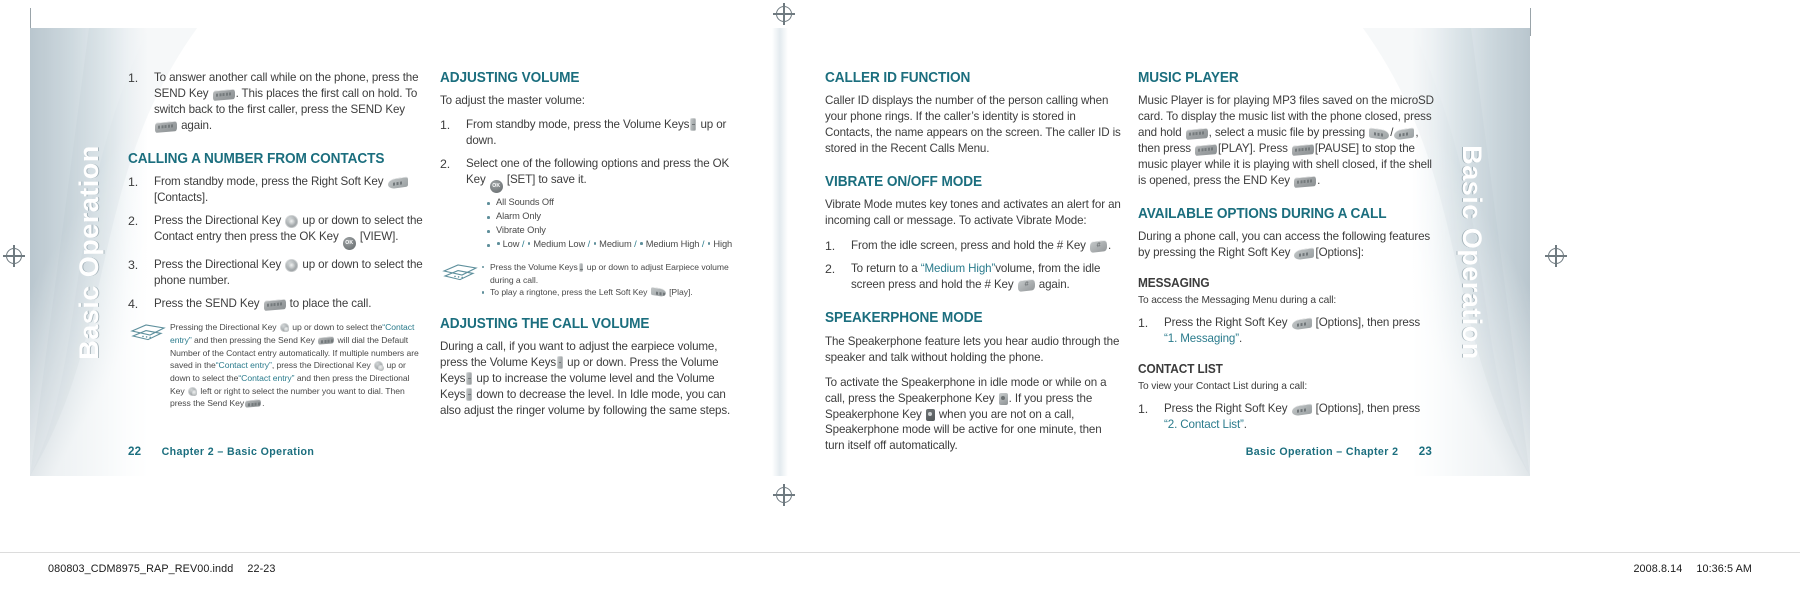 Image resolution: width=1800 pixels, height=589 pixels. Describe the element at coordinates (904, 318) in the screenshot. I see `heading-speakerphone-mode: SPEAKERPHONE MODE` at that location.